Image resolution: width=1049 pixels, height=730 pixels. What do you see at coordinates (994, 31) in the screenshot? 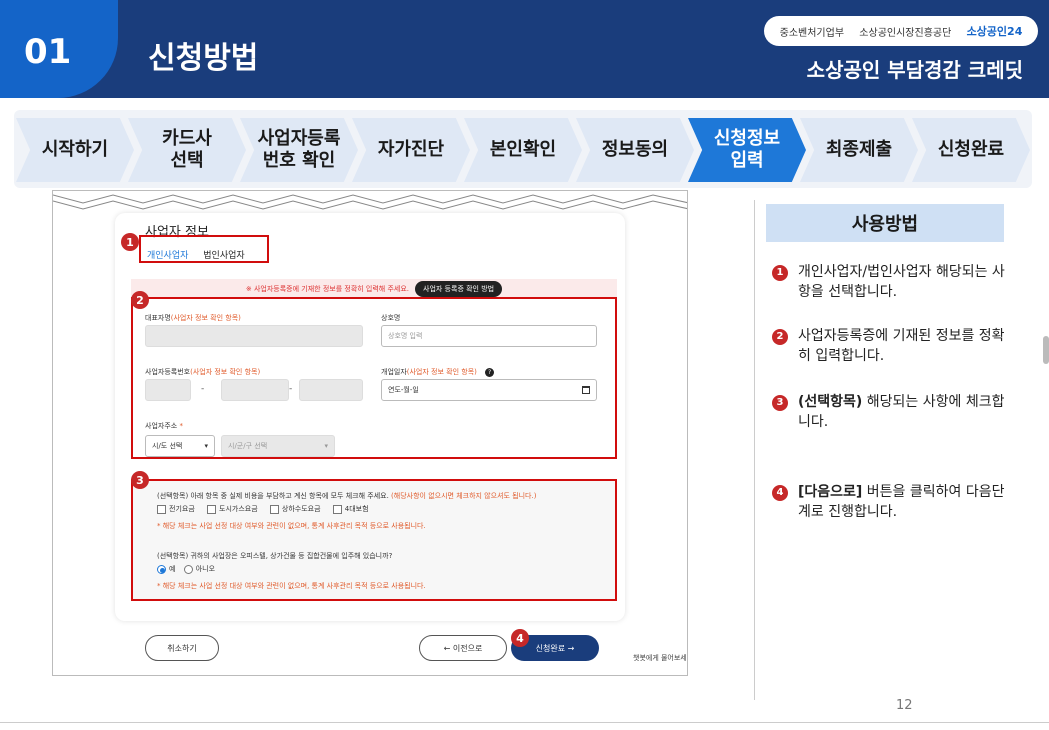
I see `logo-sbiz24: 소상공인24` at bounding box center [994, 31].